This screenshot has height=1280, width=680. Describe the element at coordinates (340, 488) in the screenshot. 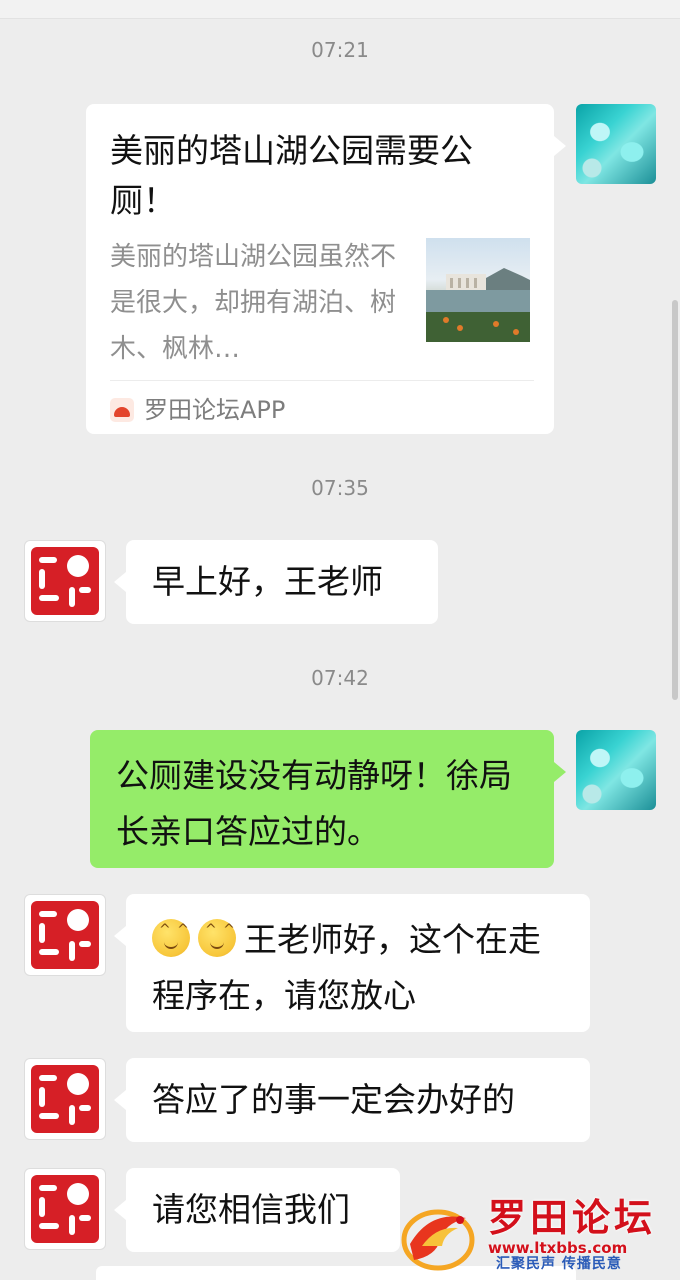

I see `timestamp: 07:35` at that location.